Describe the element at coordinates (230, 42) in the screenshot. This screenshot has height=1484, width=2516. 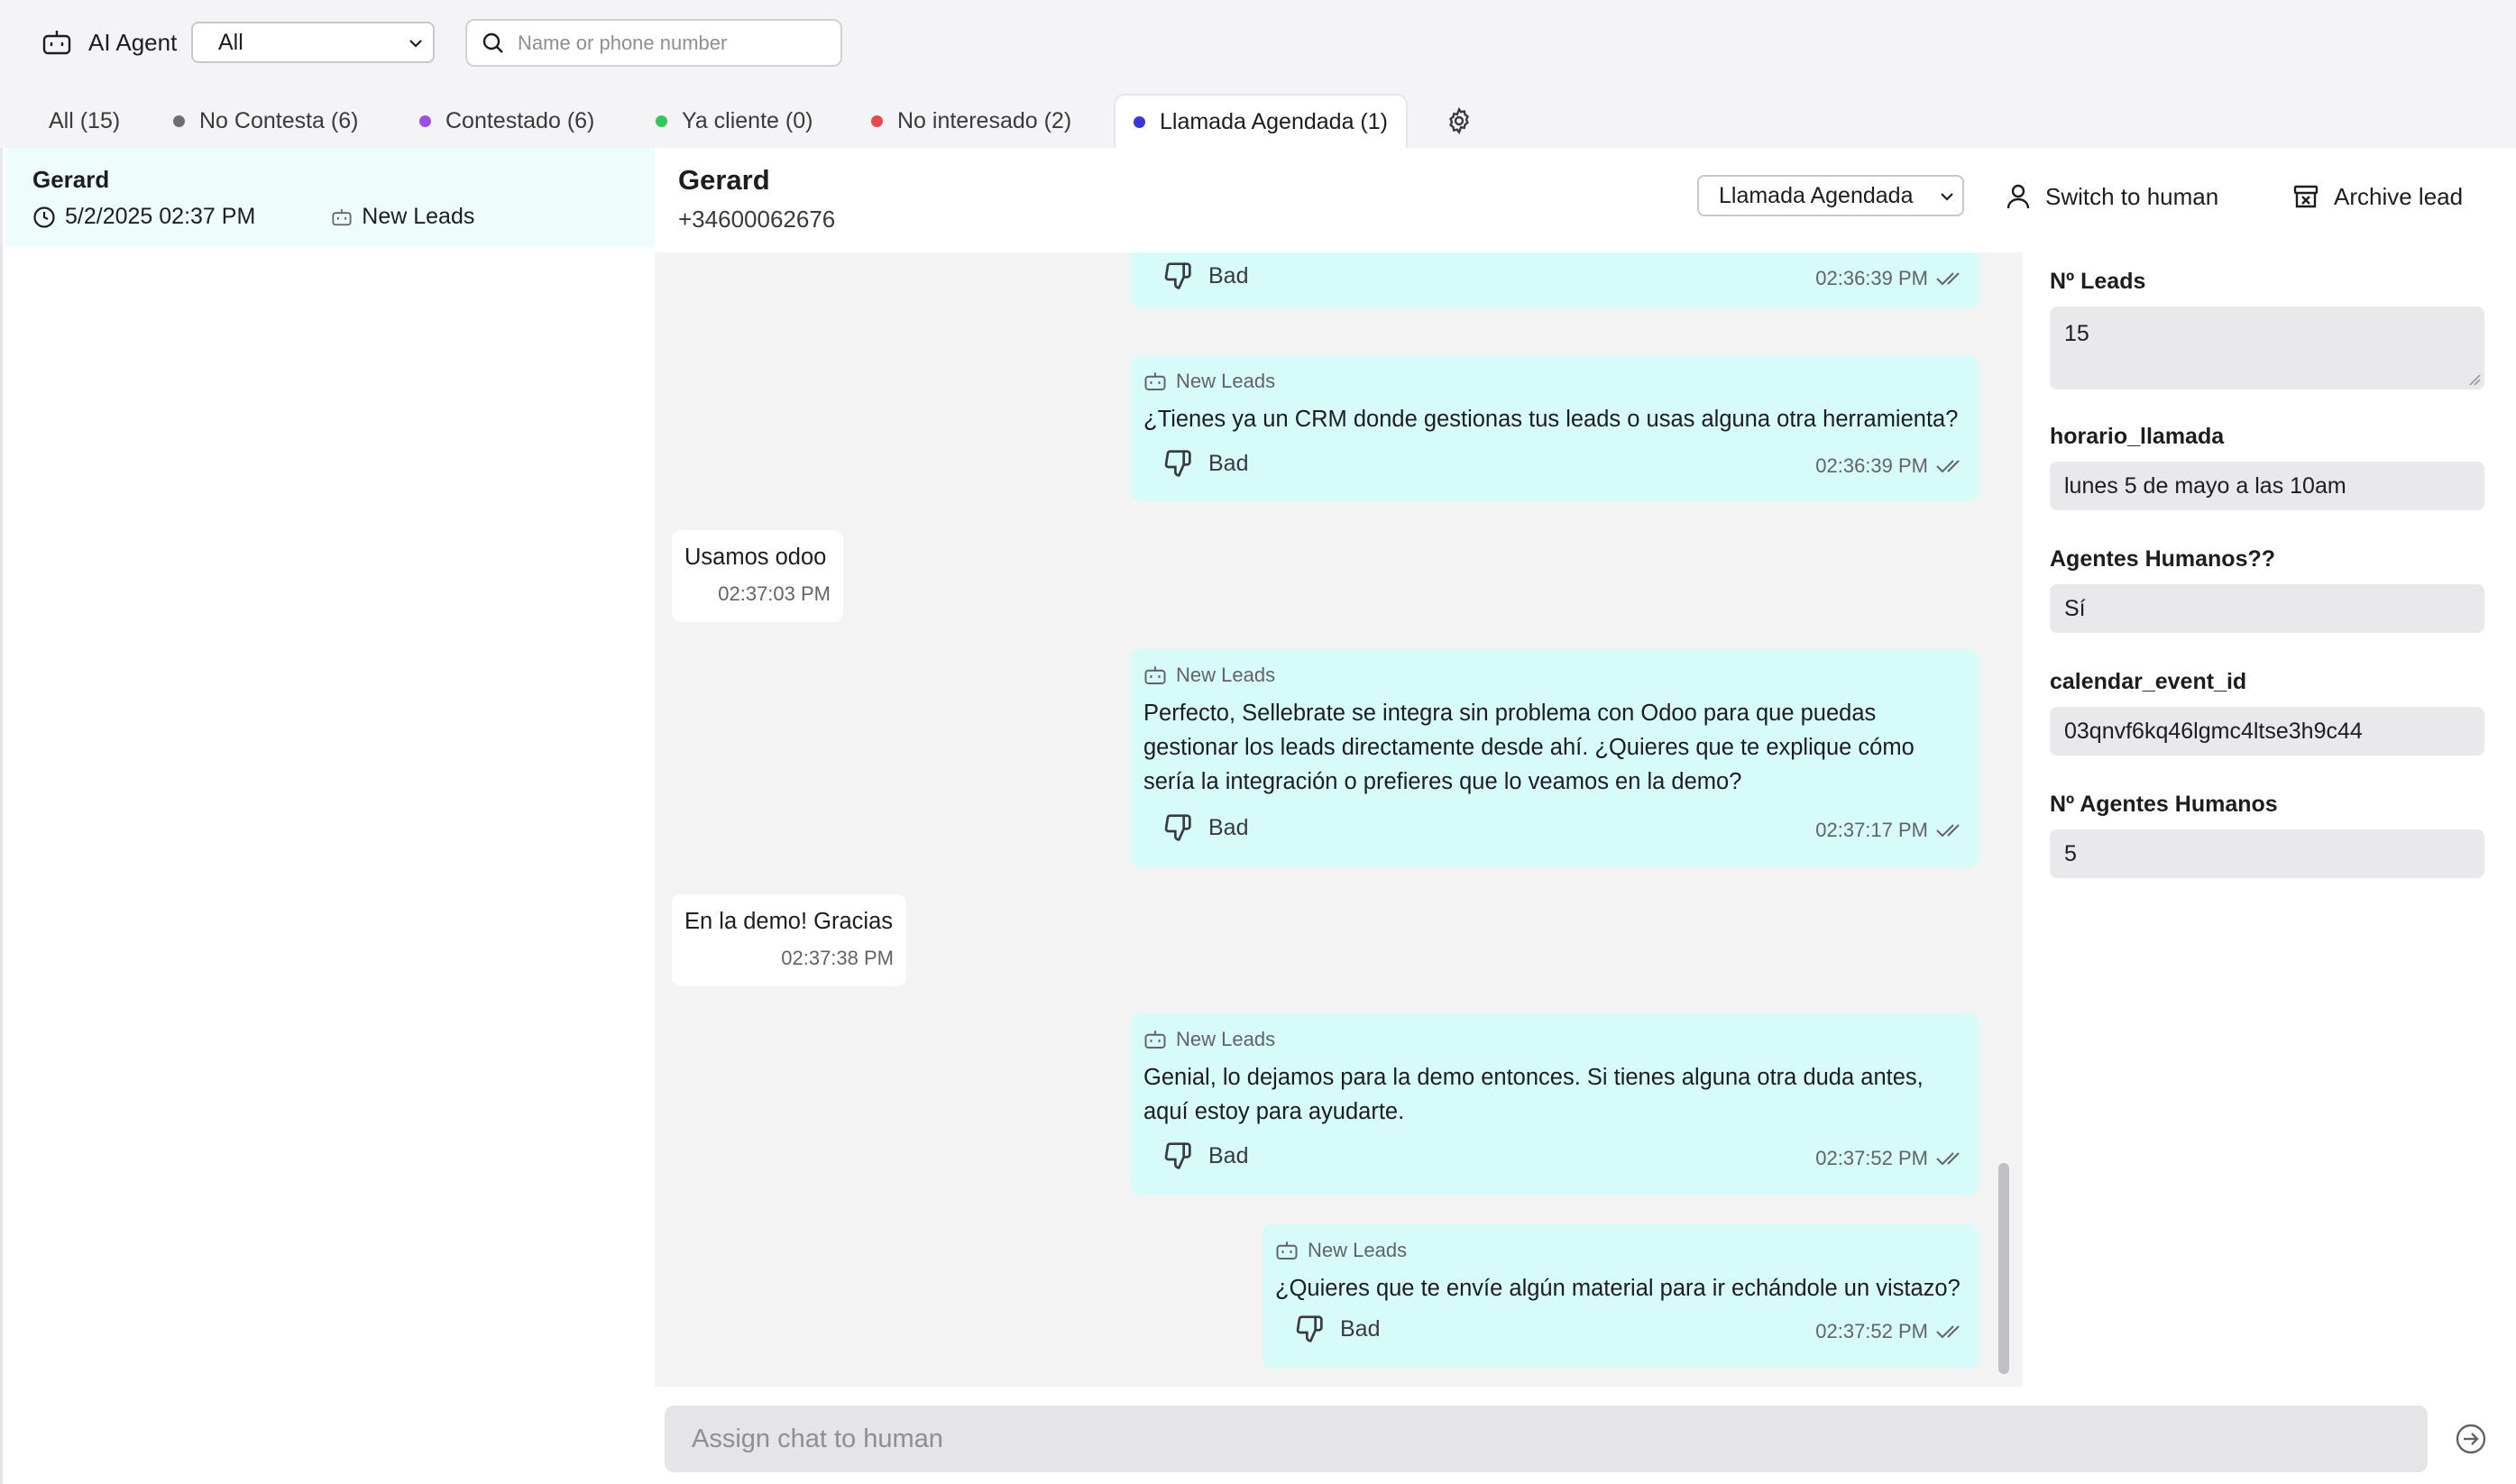
I see `agent-filter-value: All` at that location.